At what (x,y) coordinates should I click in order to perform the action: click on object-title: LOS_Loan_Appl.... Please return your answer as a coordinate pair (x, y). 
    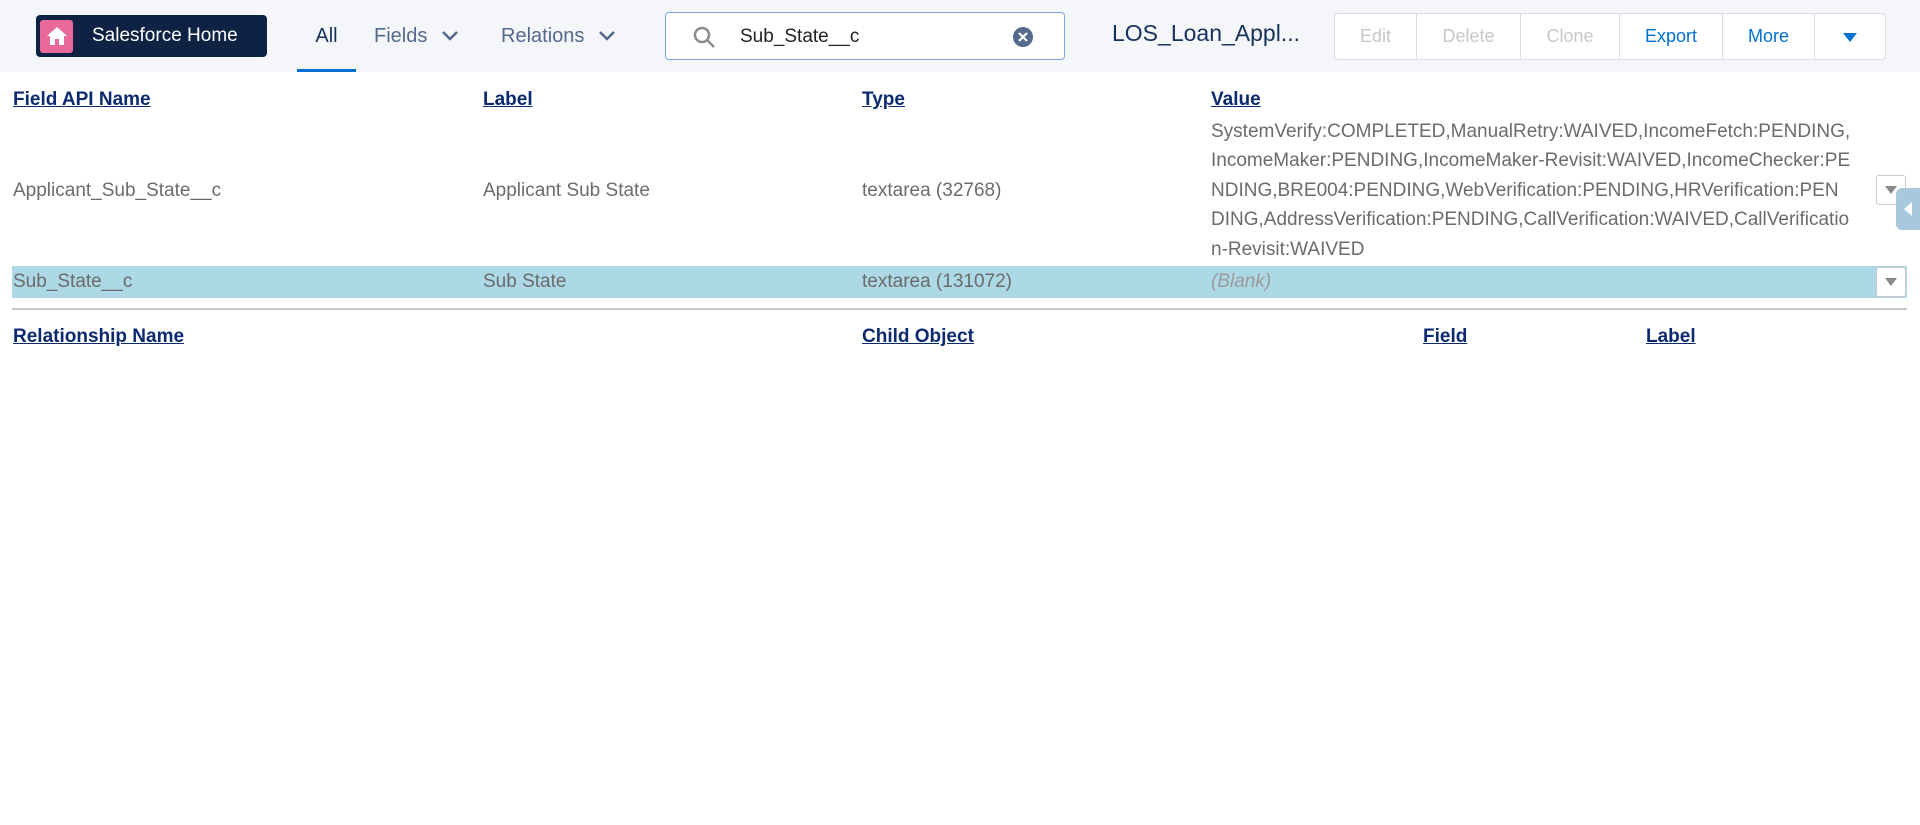
    Looking at the image, I should click on (1206, 33).